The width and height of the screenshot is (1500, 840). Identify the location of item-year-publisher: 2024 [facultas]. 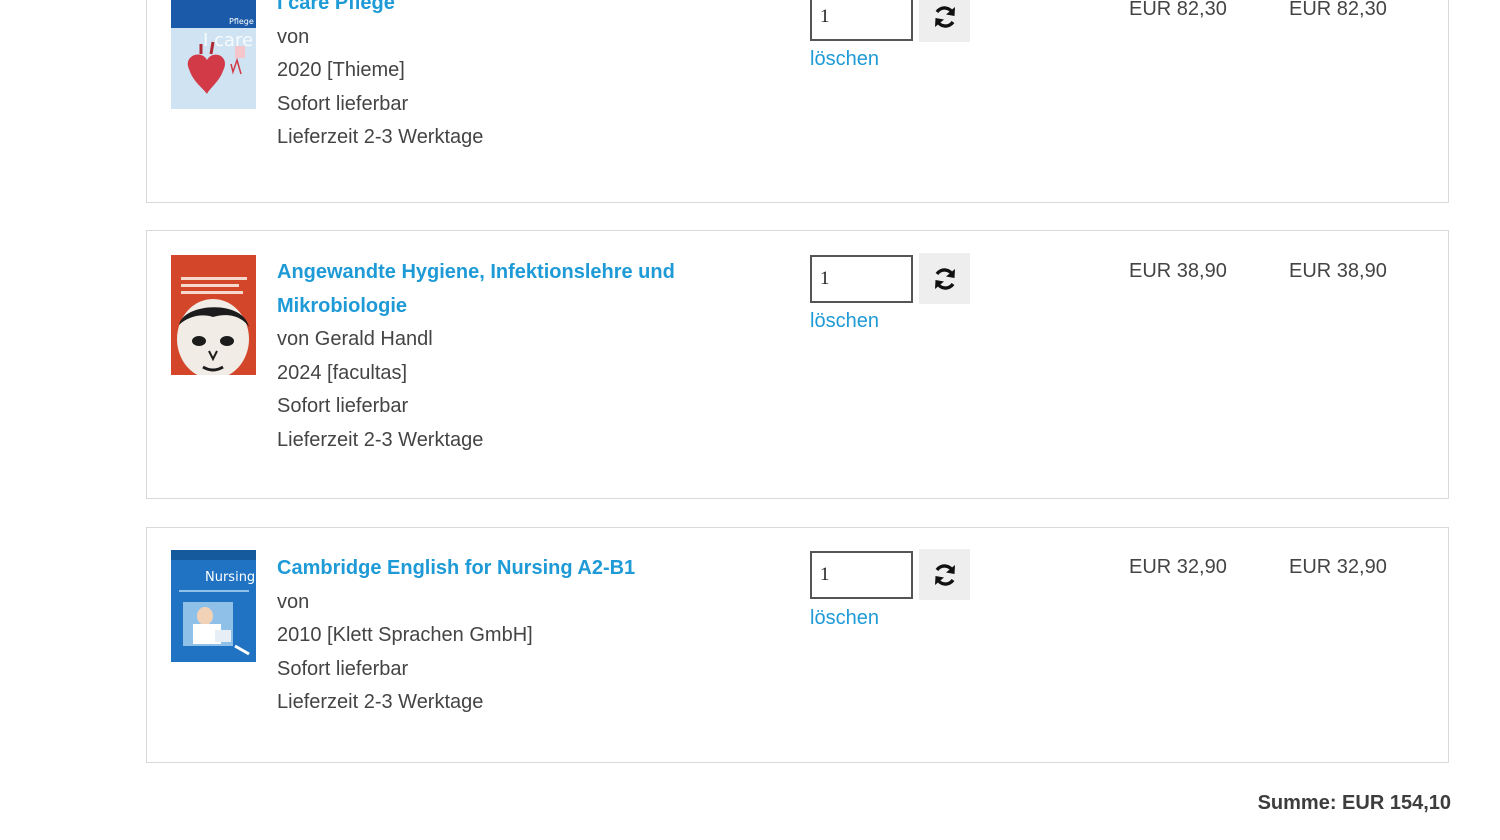
(342, 372).